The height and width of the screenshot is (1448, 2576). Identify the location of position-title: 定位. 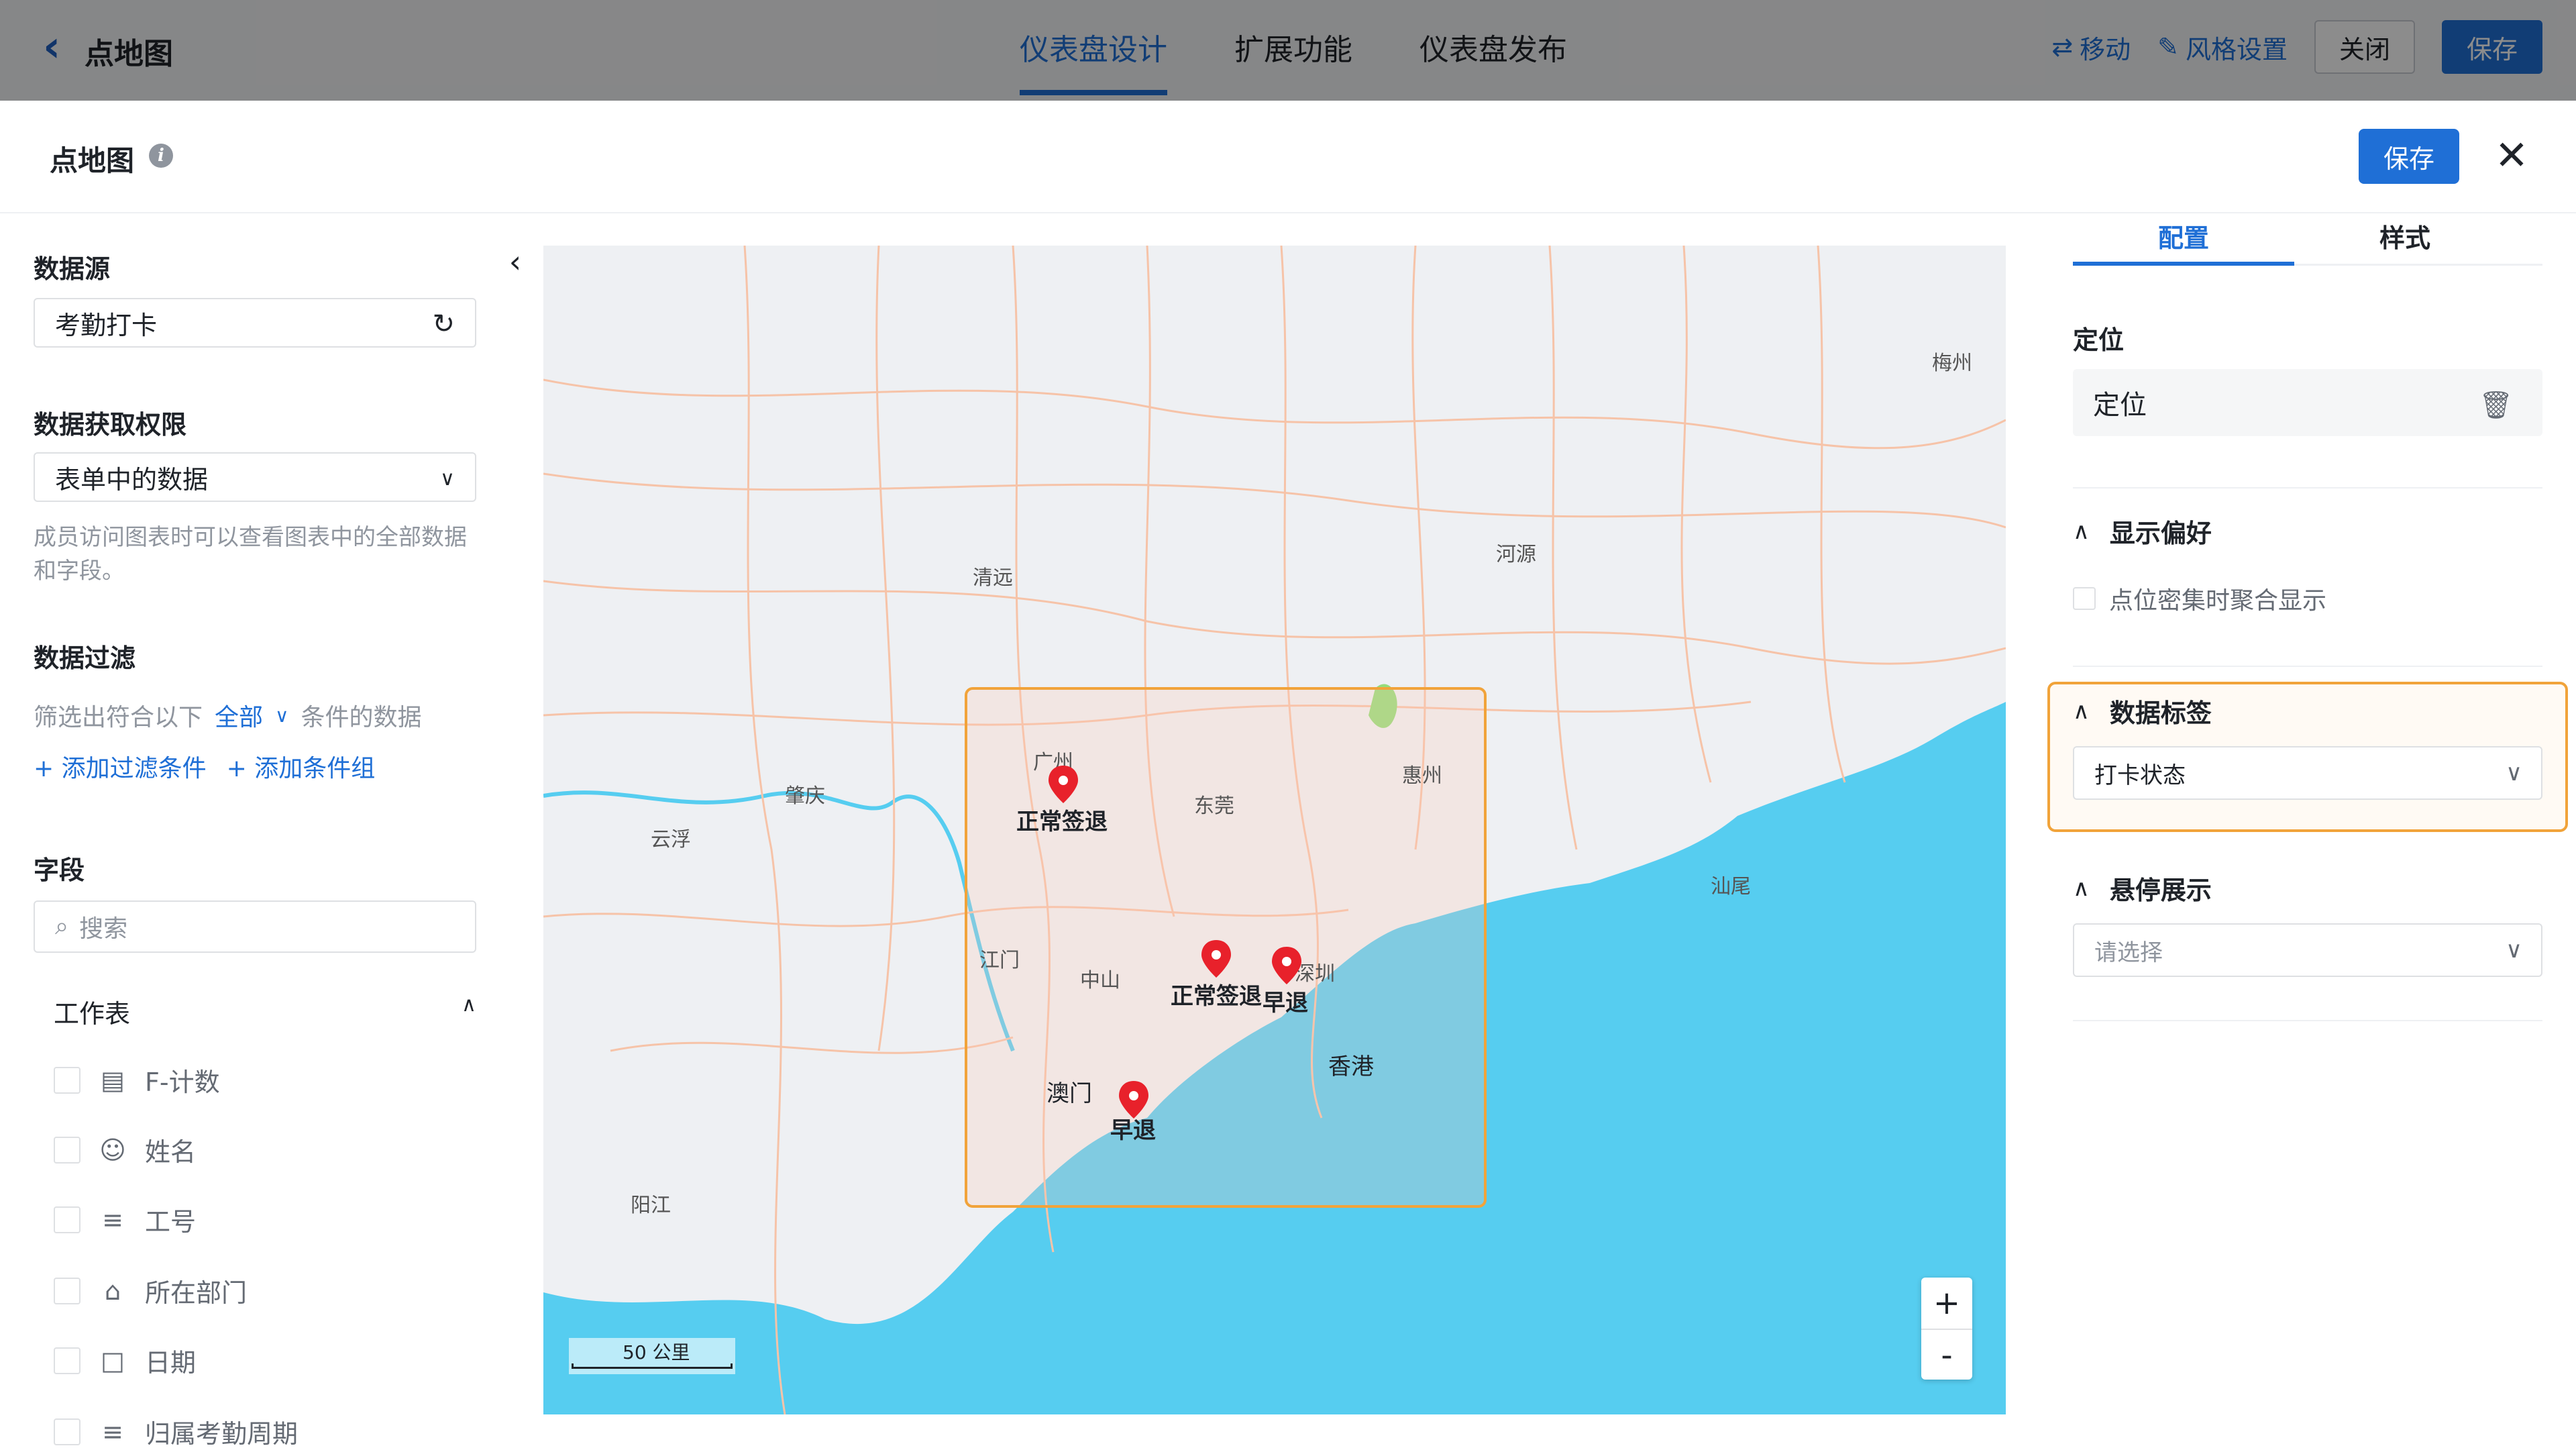
(2099, 340).